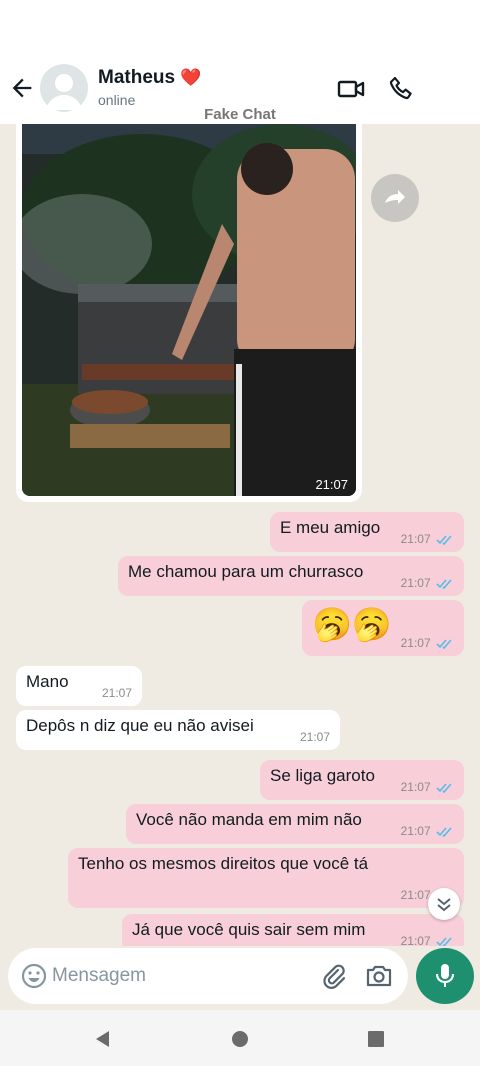 This screenshot has width=480, height=1066. Describe the element at coordinates (402, 89) in the screenshot. I see `phone-icon` at that location.